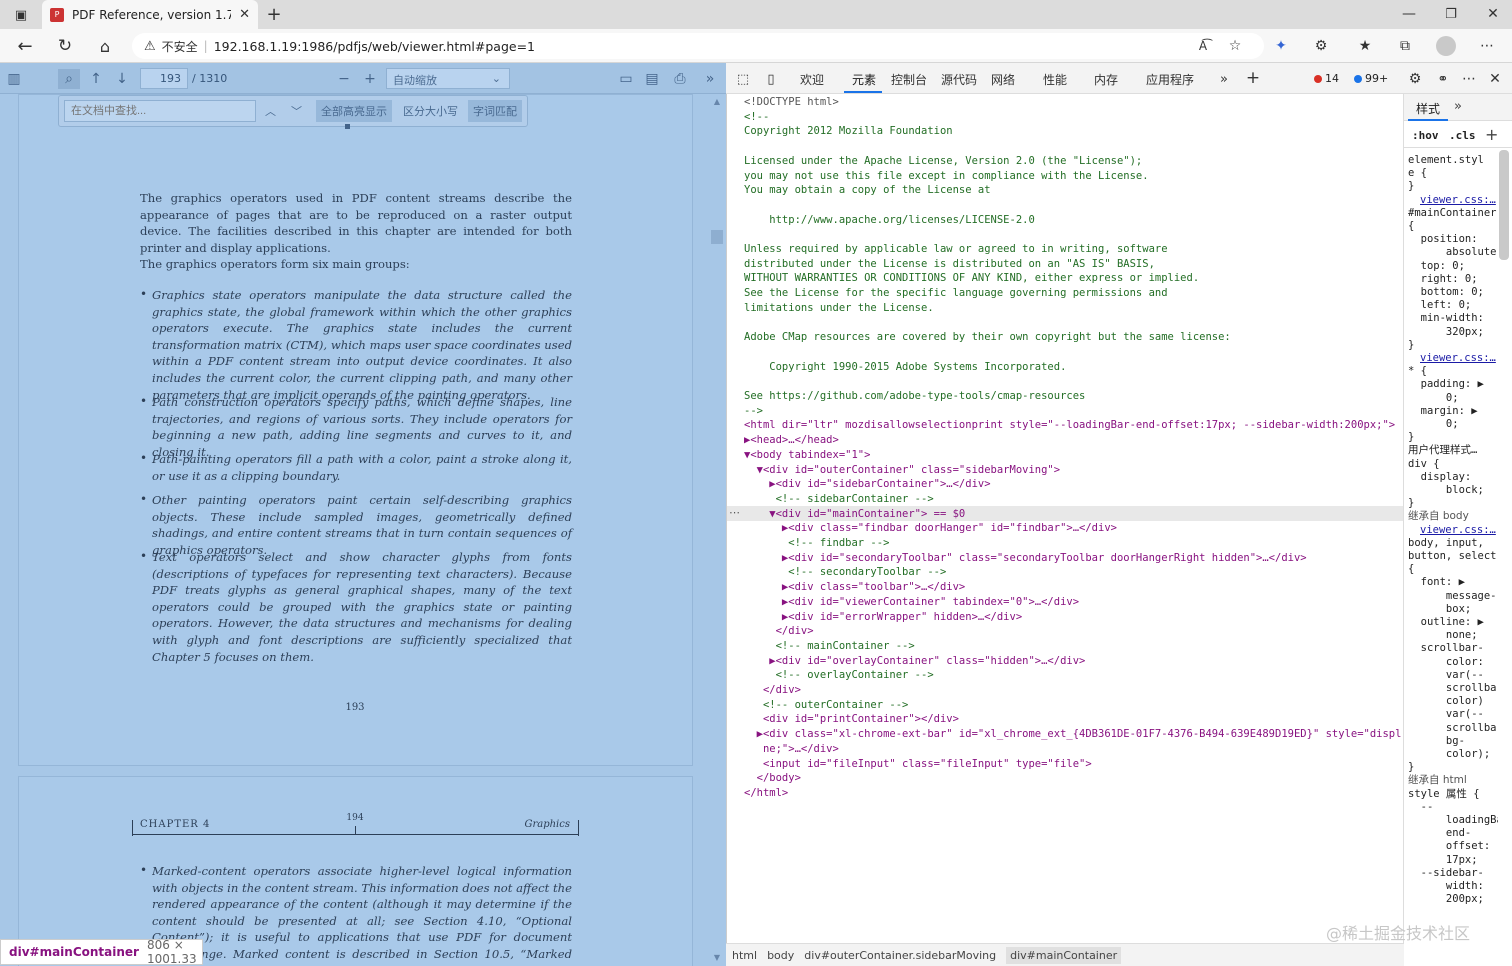 Image resolution: width=1512 pixels, height=966 pixels. Describe the element at coordinates (734, 512) in the screenshot. I see `row-options-icon: ⋯` at that location.